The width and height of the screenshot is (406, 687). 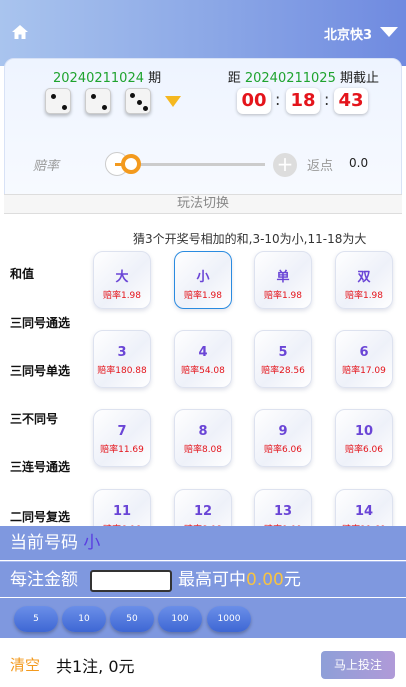 I want to click on odds-slider-track, so click(x=195, y=164).